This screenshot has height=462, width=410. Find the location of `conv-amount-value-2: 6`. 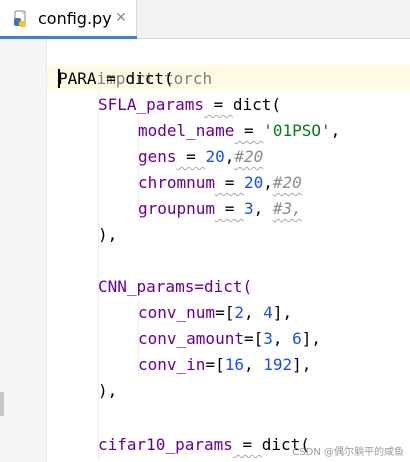

conv-amount-value-2: 6 is located at coordinates (297, 338).